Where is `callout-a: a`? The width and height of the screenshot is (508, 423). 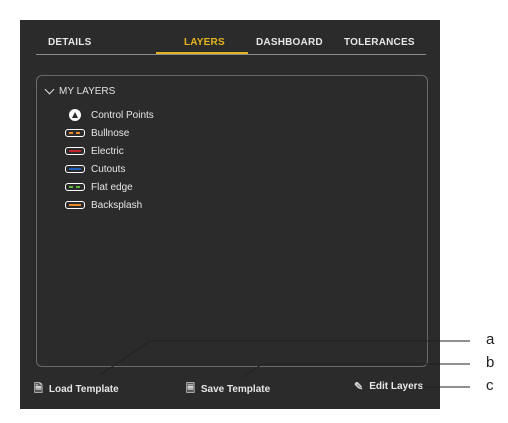 callout-a: a is located at coordinates (490, 339).